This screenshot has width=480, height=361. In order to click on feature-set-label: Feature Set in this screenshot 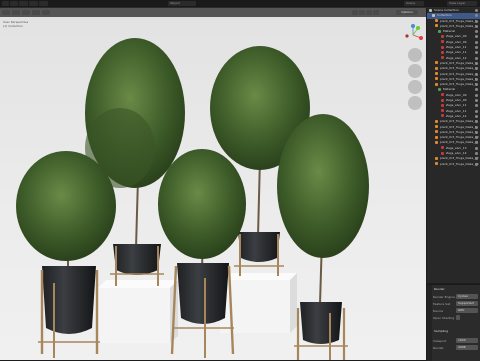, I will do `click(442, 304)`.